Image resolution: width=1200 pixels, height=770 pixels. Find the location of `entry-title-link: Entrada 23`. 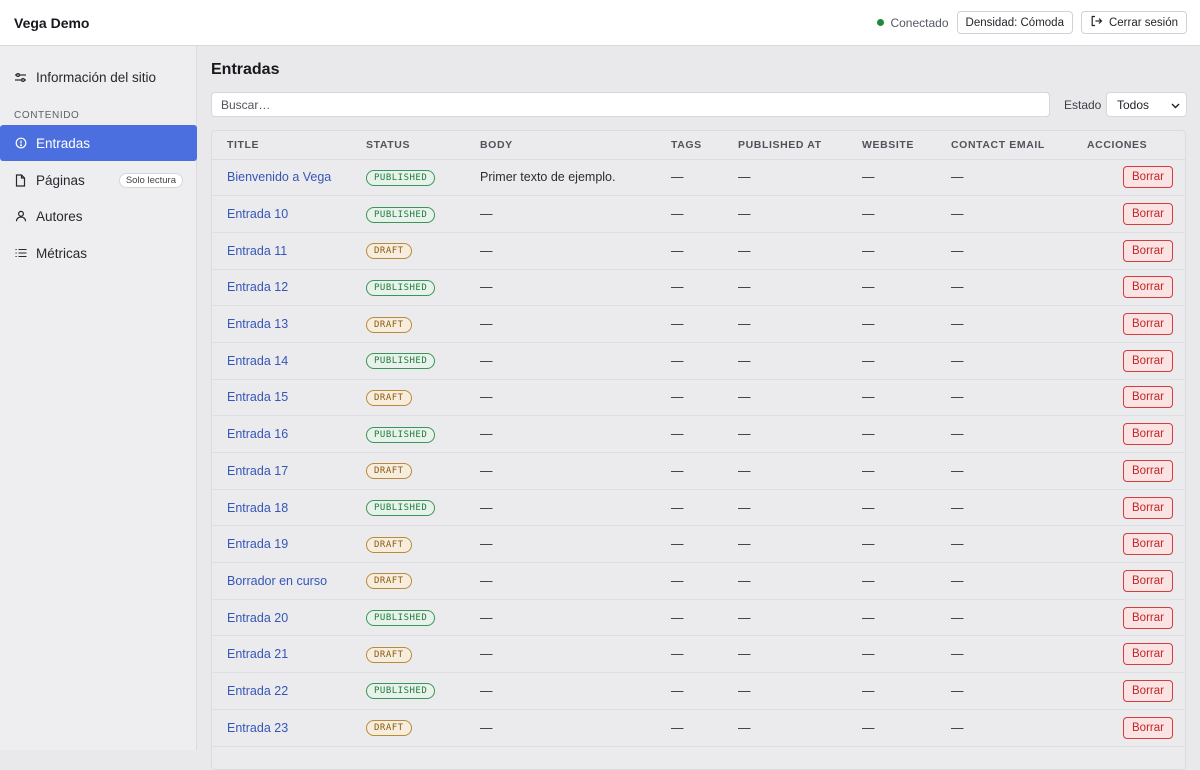

entry-title-link: Entrada 23 is located at coordinates (257, 728).